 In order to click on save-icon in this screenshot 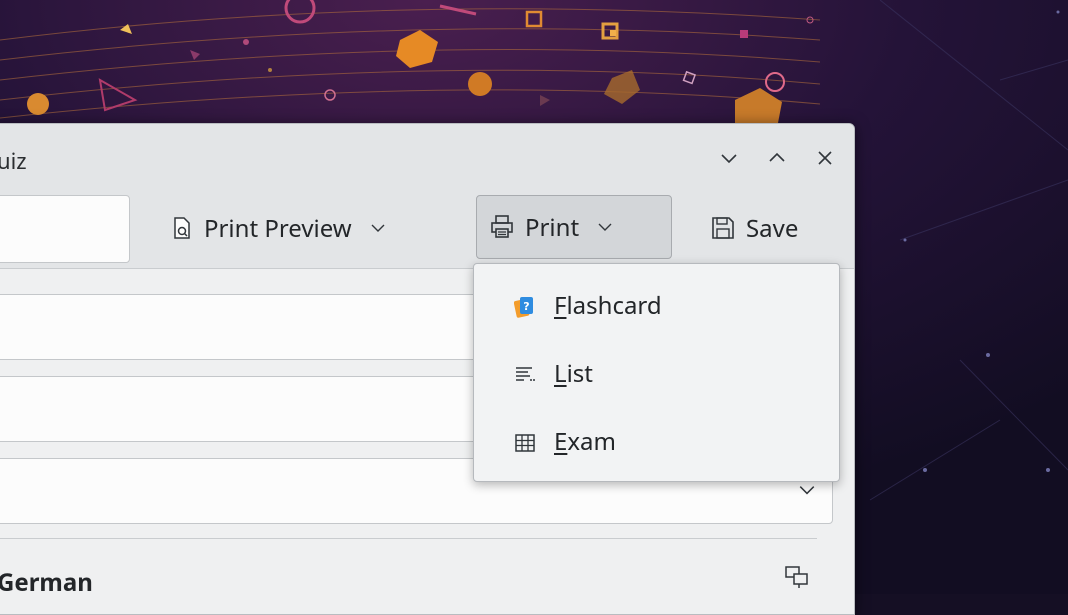, I will do `click(723, 228)`.